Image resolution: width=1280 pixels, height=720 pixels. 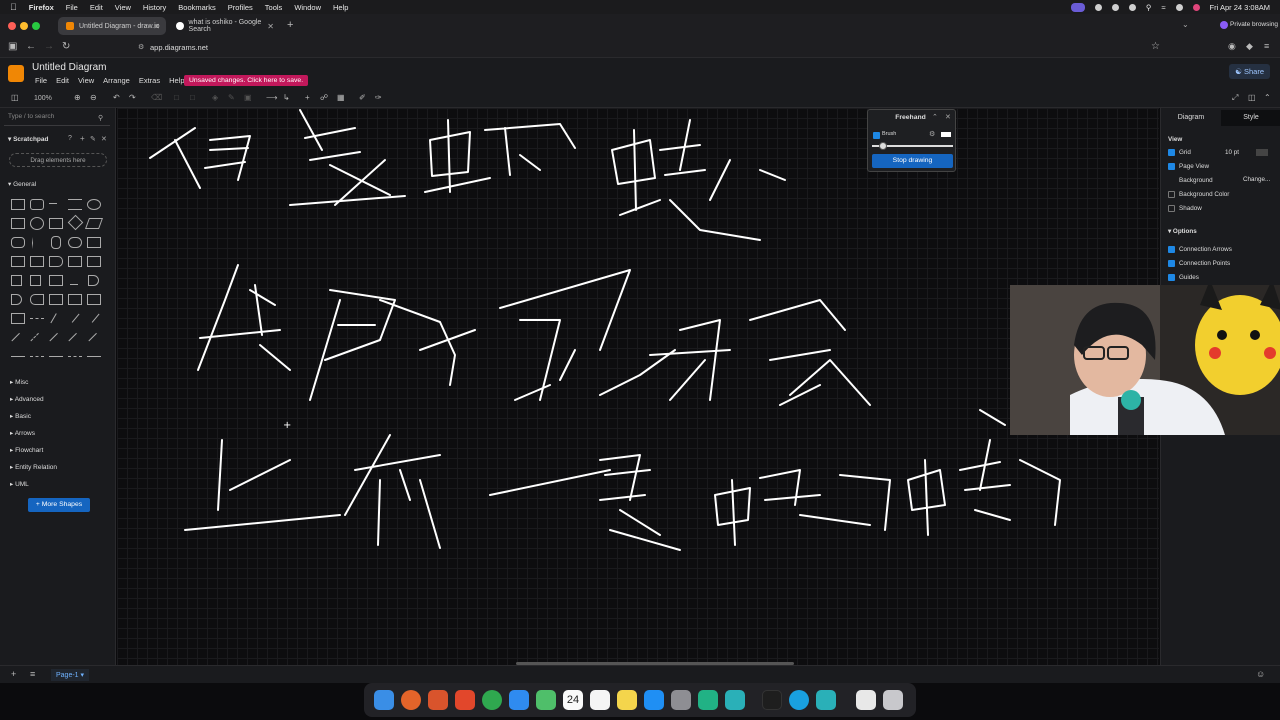 I want to click on screen-record-icon, so click(x=1077, y=7).